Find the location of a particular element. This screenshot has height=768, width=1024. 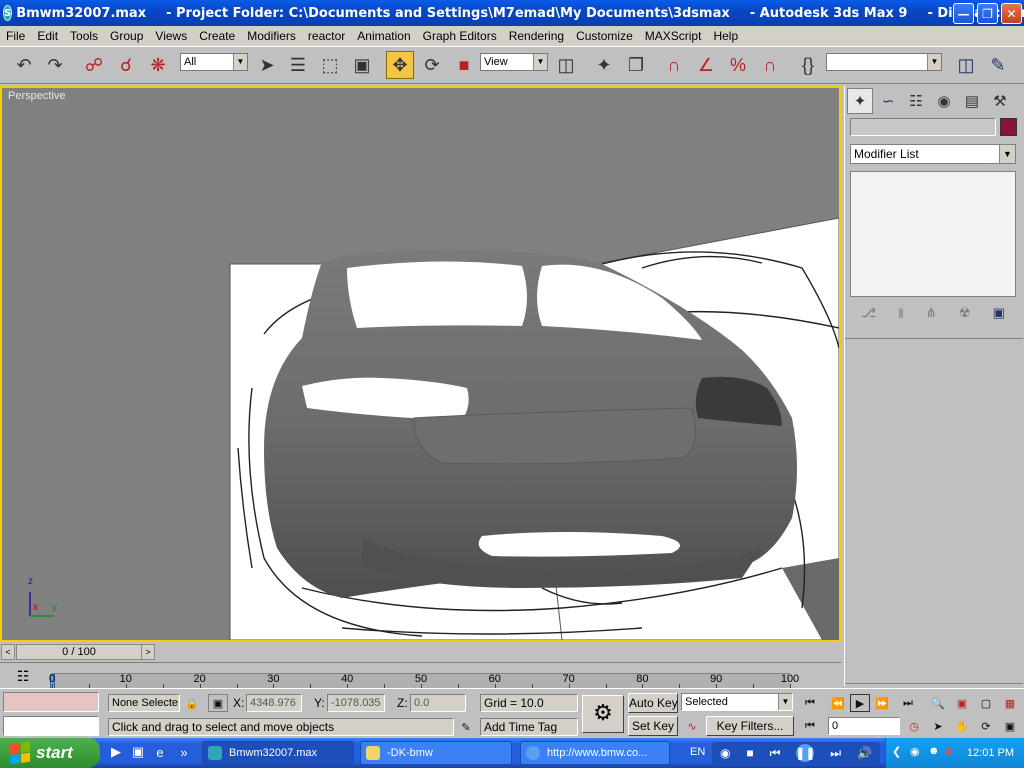

named-selection-dropdown: ▼ is located at coordinates (884, 62).